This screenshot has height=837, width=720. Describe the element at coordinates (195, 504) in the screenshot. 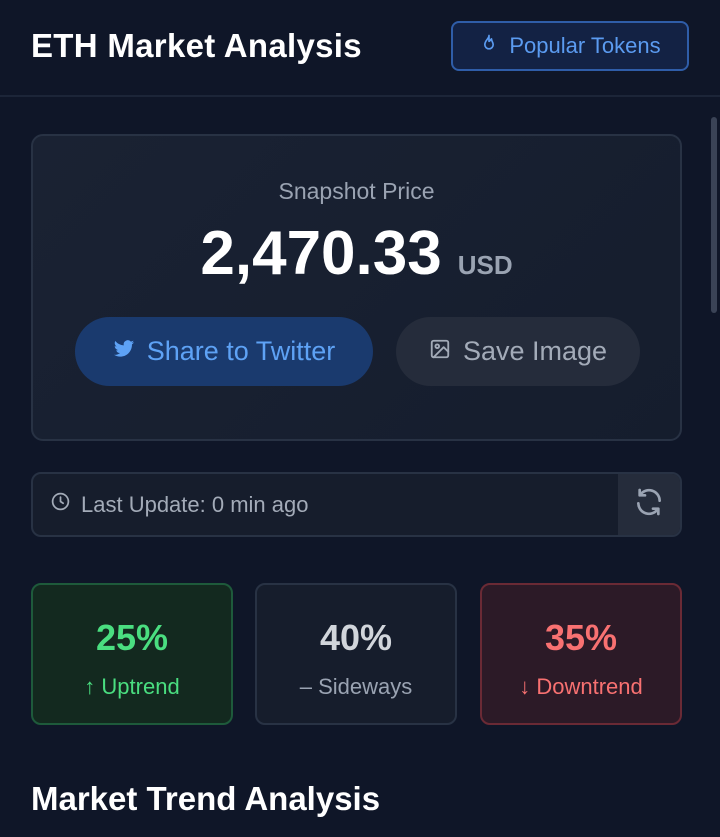

I see `last-update-text: Last Update: 0 min ago` at that location.